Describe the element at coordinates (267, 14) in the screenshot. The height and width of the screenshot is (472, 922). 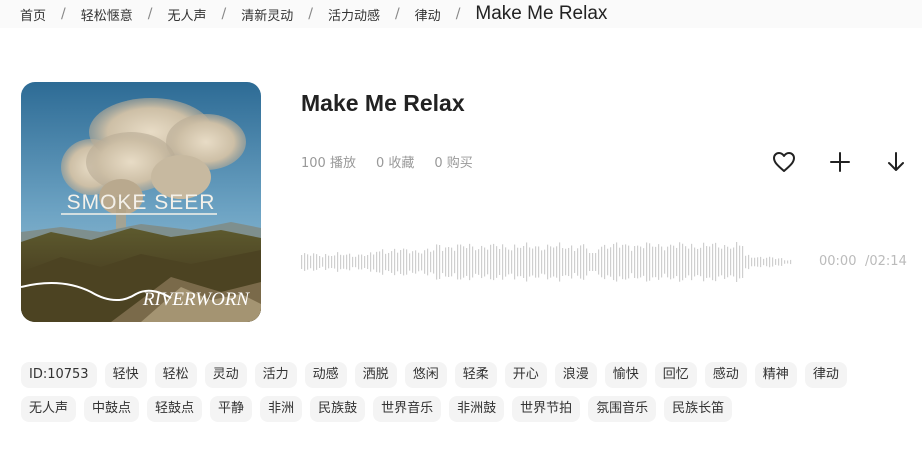
I see `breadcrumb-item-fresh: 清新灵动` at that location.